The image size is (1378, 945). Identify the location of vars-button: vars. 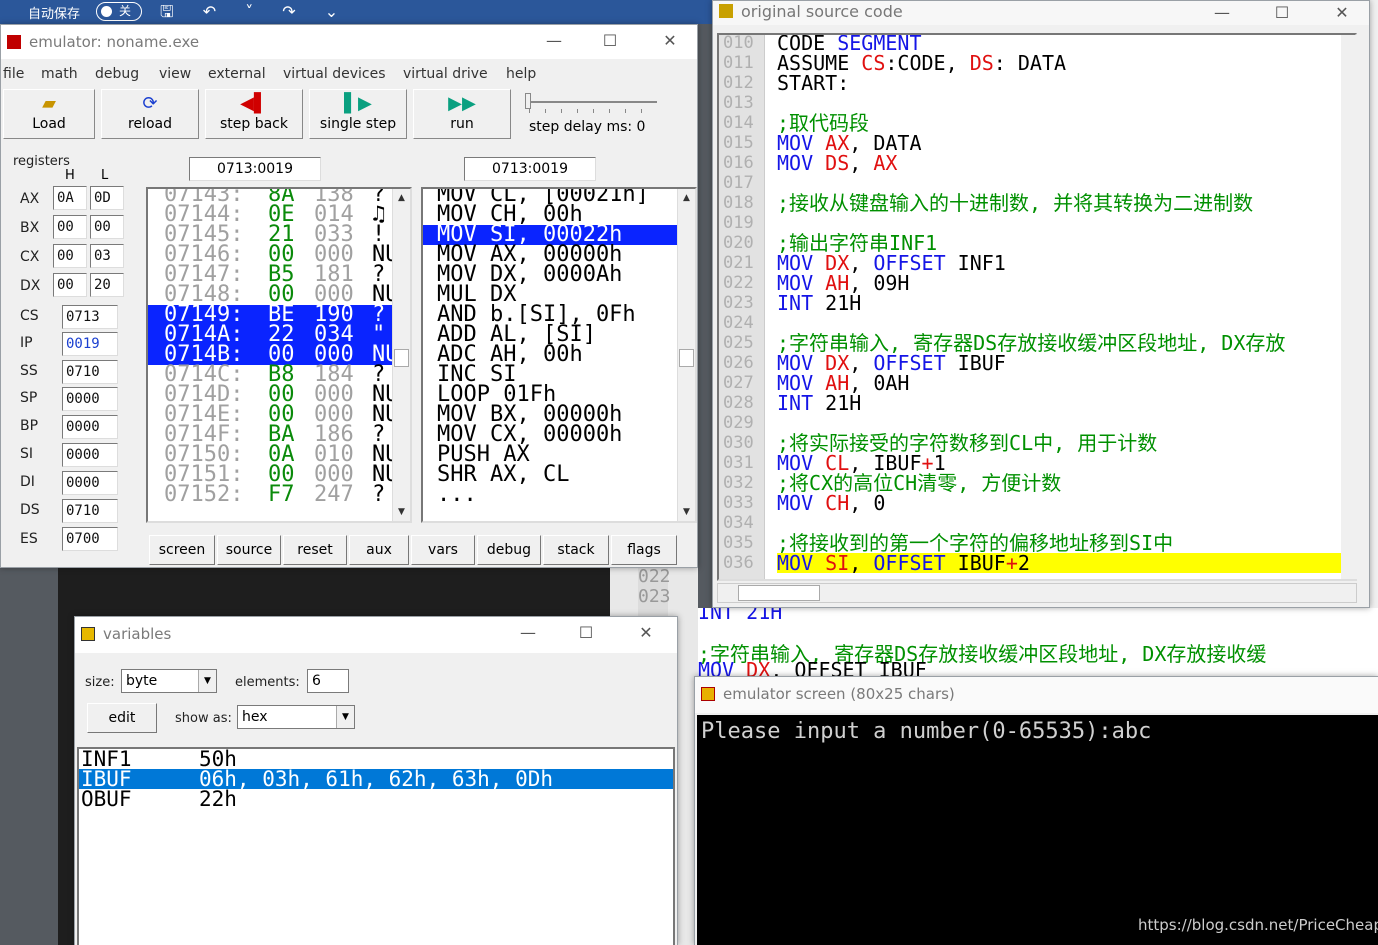
(443, 550).